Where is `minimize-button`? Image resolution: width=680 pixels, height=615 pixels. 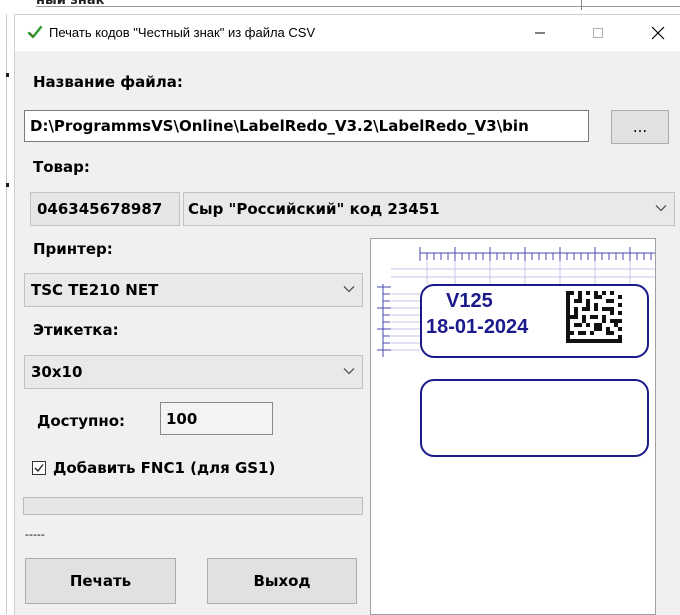
minimize-button is located at coordinates (540, 33).